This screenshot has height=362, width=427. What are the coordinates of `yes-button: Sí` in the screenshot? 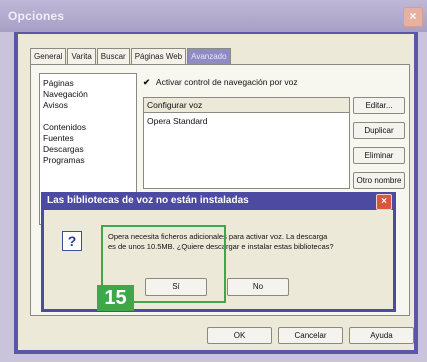 It's located at (176, 287).